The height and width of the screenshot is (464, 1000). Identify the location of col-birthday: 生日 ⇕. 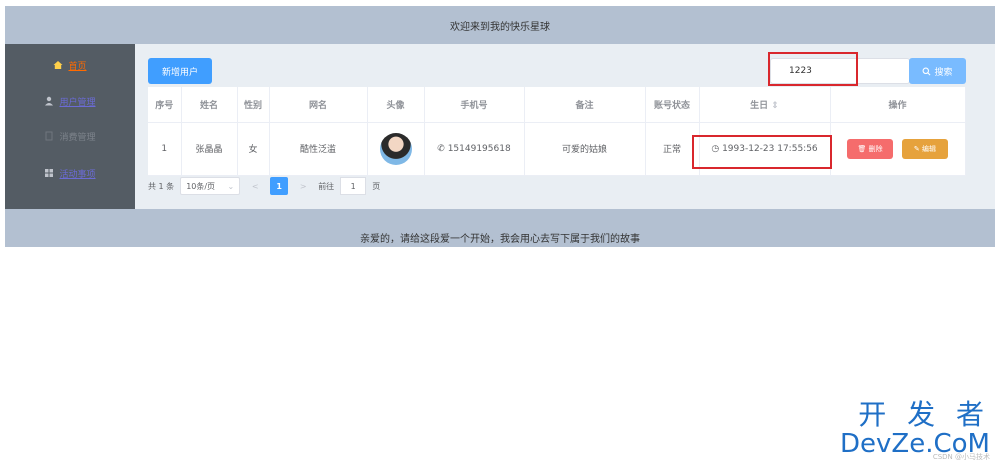
(765, 105).